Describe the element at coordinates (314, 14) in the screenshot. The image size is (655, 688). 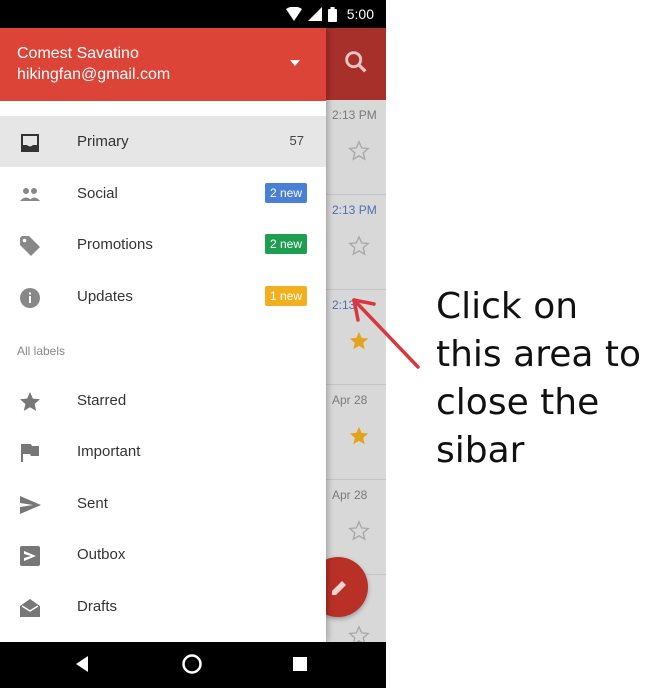
I see `signal-icon` at that location.